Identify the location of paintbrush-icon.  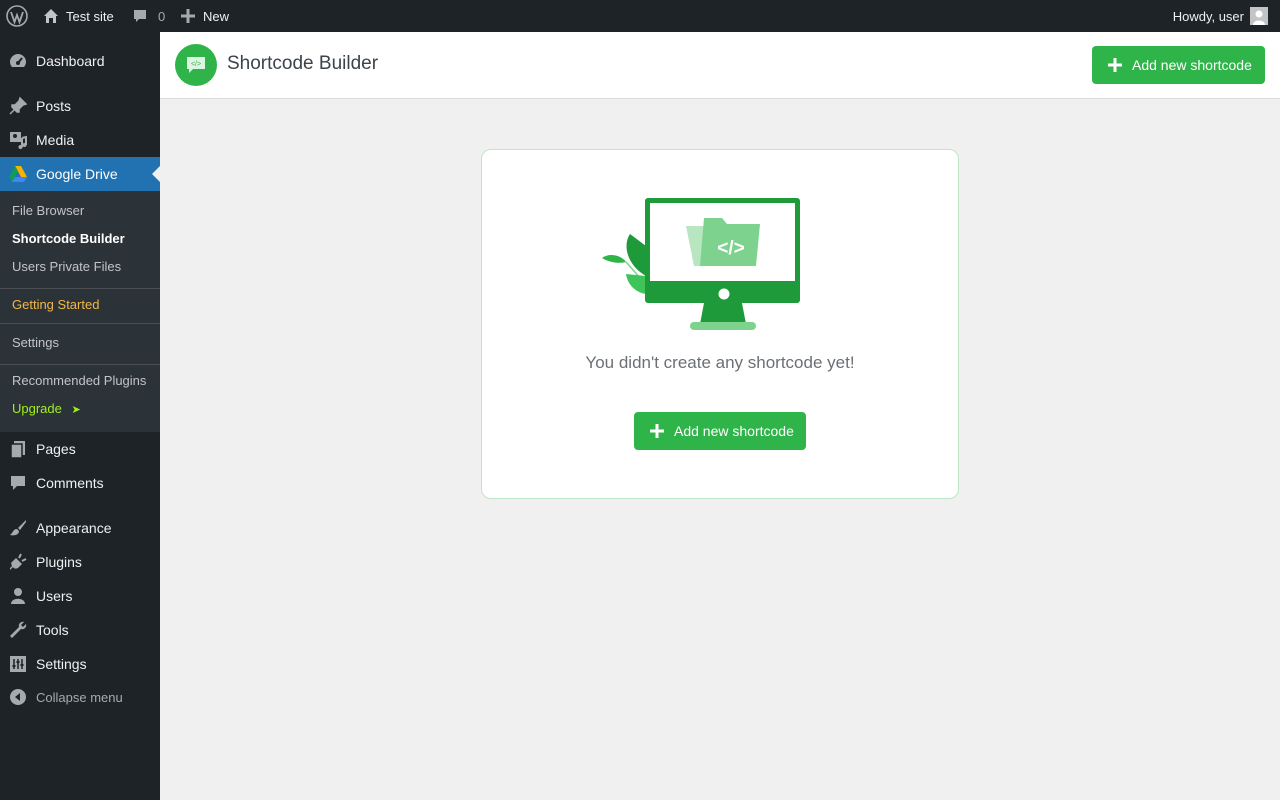
(18, 528).